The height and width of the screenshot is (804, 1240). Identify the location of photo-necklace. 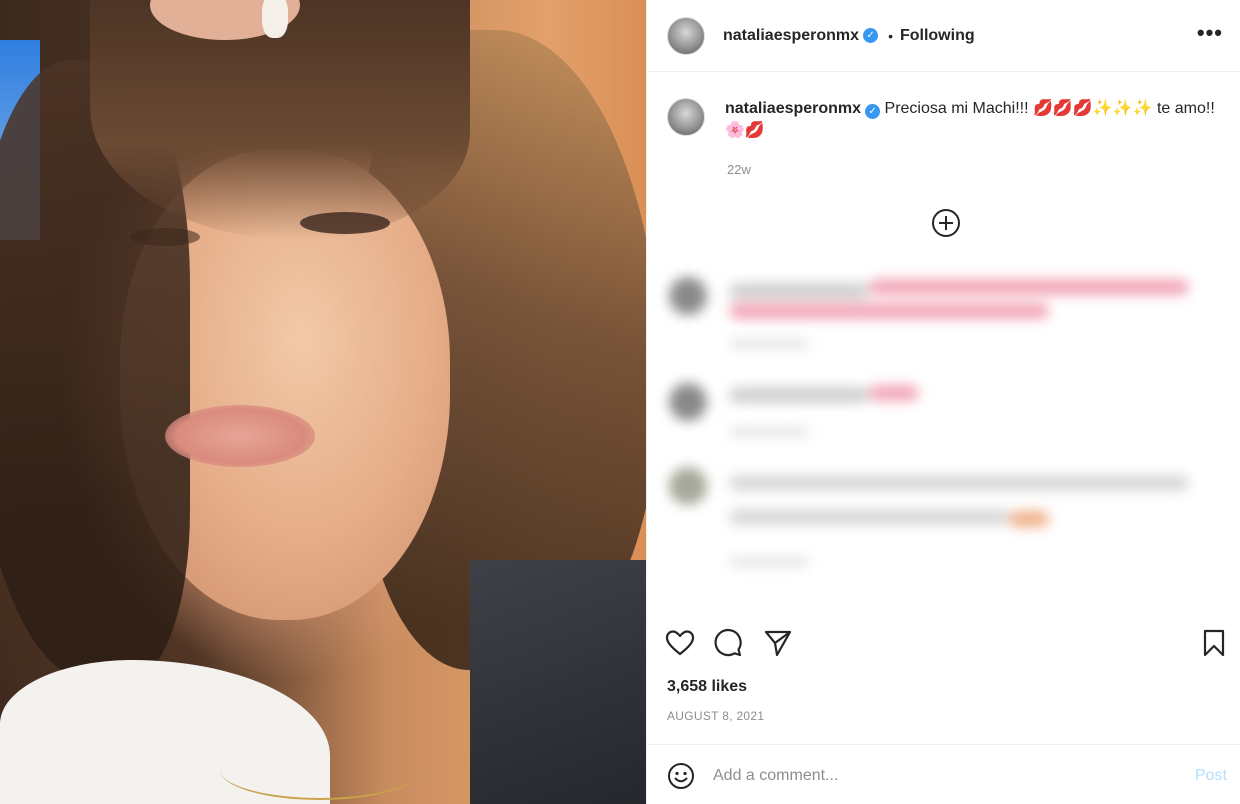
(320, 770).